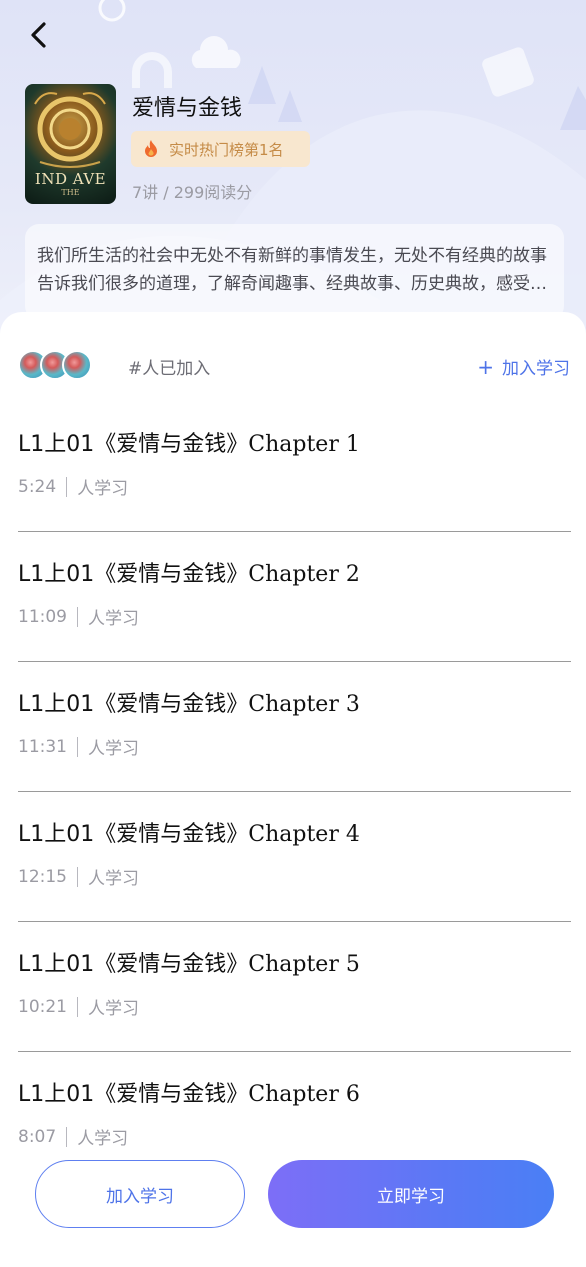 This screenshot has width=586, height=1267. What do you see at coordinates (189, 704) in the screenshot?
I see `chapter-title: L1上01《爱情与金钱》Chapter 3` at bounding box center [189, 704].